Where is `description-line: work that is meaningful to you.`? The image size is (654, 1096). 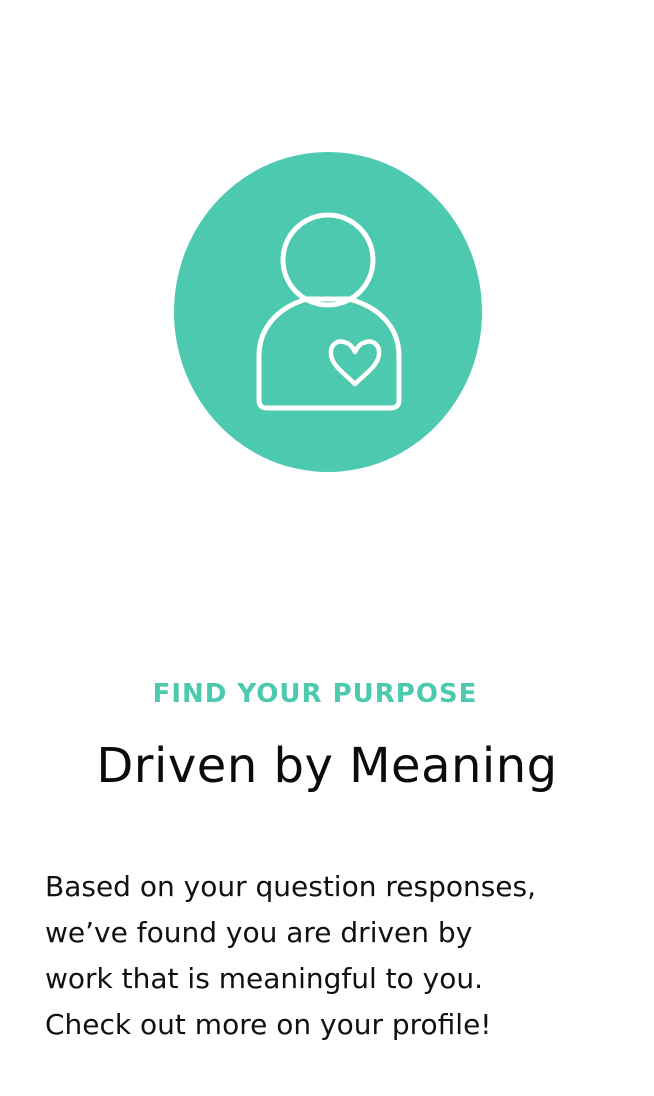
description-line: work that is meaningful to you. is located at coordinates (264, 978).